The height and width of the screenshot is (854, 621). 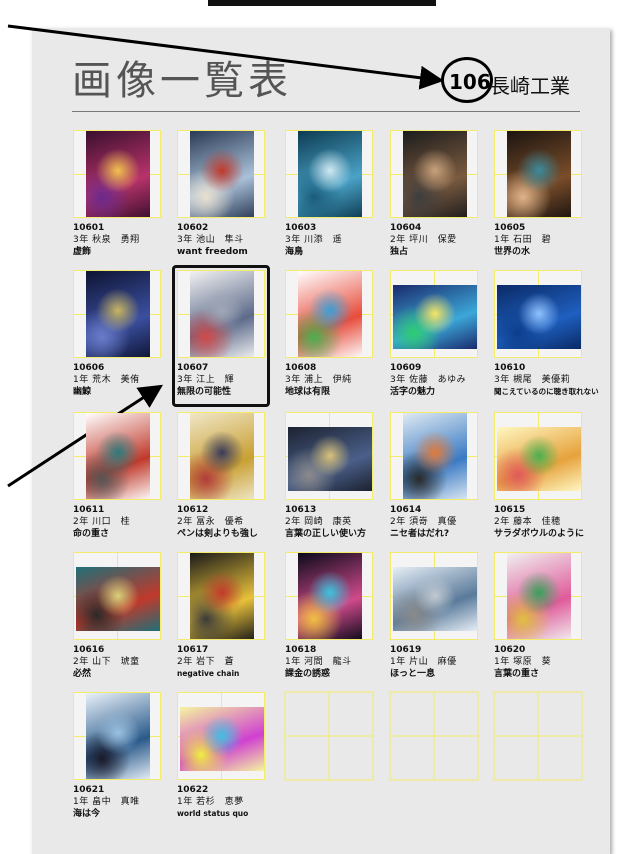 What do you see at coordinates (554, 662) in the screenshot?
I see `artwork-caption: 10620 1年 塚原 葵言葉の重さ` at bounding box center [554, 662].